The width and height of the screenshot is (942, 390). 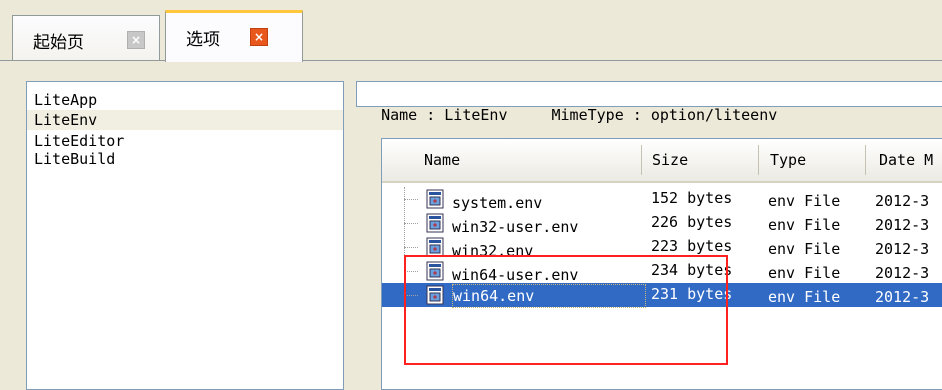 What do you see at coordinates (670, 160) in the screenshot?
I see `column-header-size: Size` at bounding box center [670, 160].